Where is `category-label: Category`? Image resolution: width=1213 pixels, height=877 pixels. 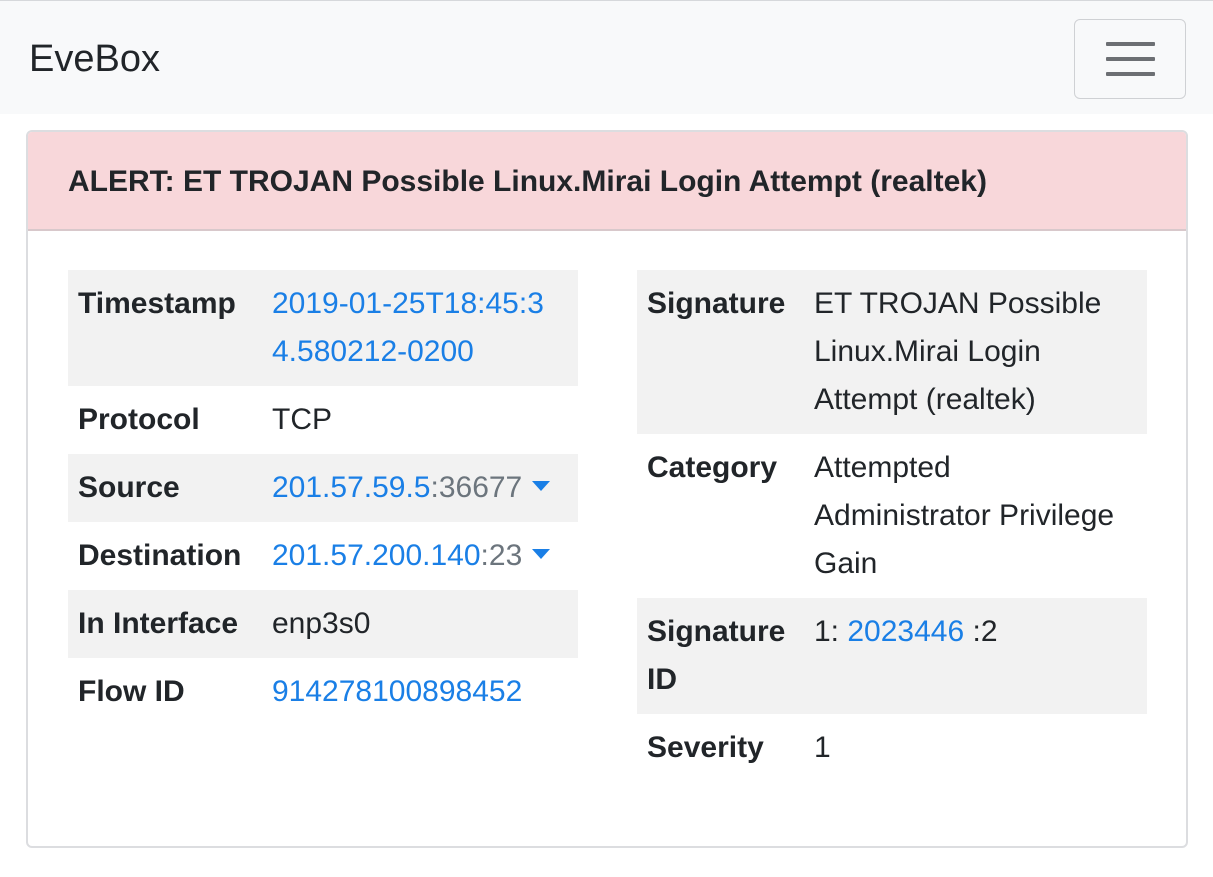
category-label: Category is located at coordinates (712, 467).